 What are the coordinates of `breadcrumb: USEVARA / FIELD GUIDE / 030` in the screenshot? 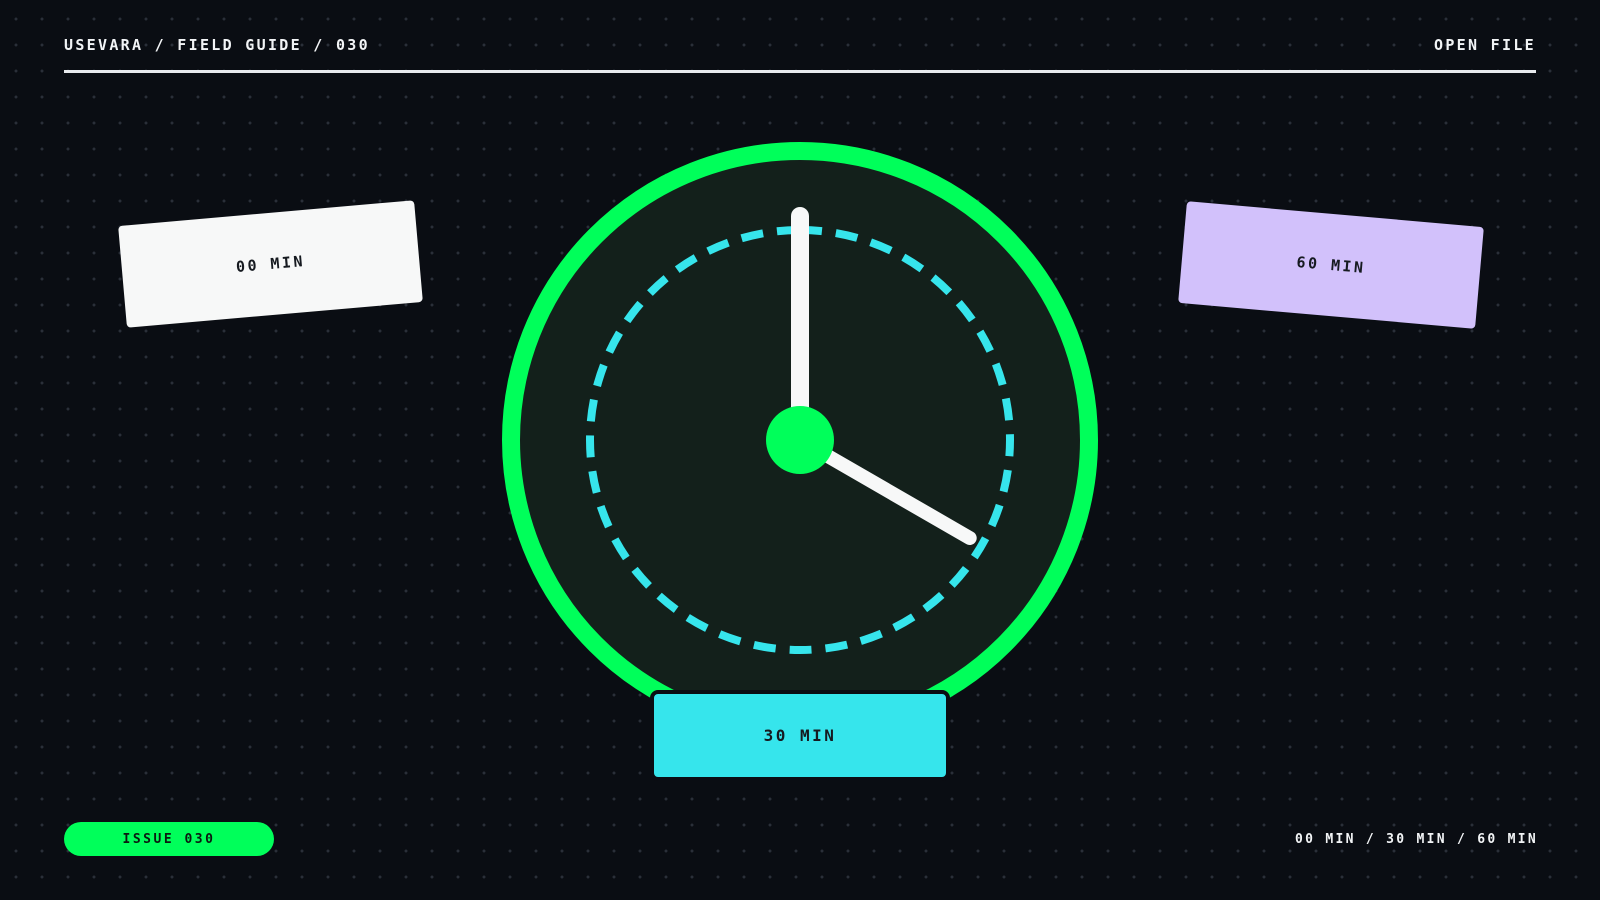 It's located at (217, 45).